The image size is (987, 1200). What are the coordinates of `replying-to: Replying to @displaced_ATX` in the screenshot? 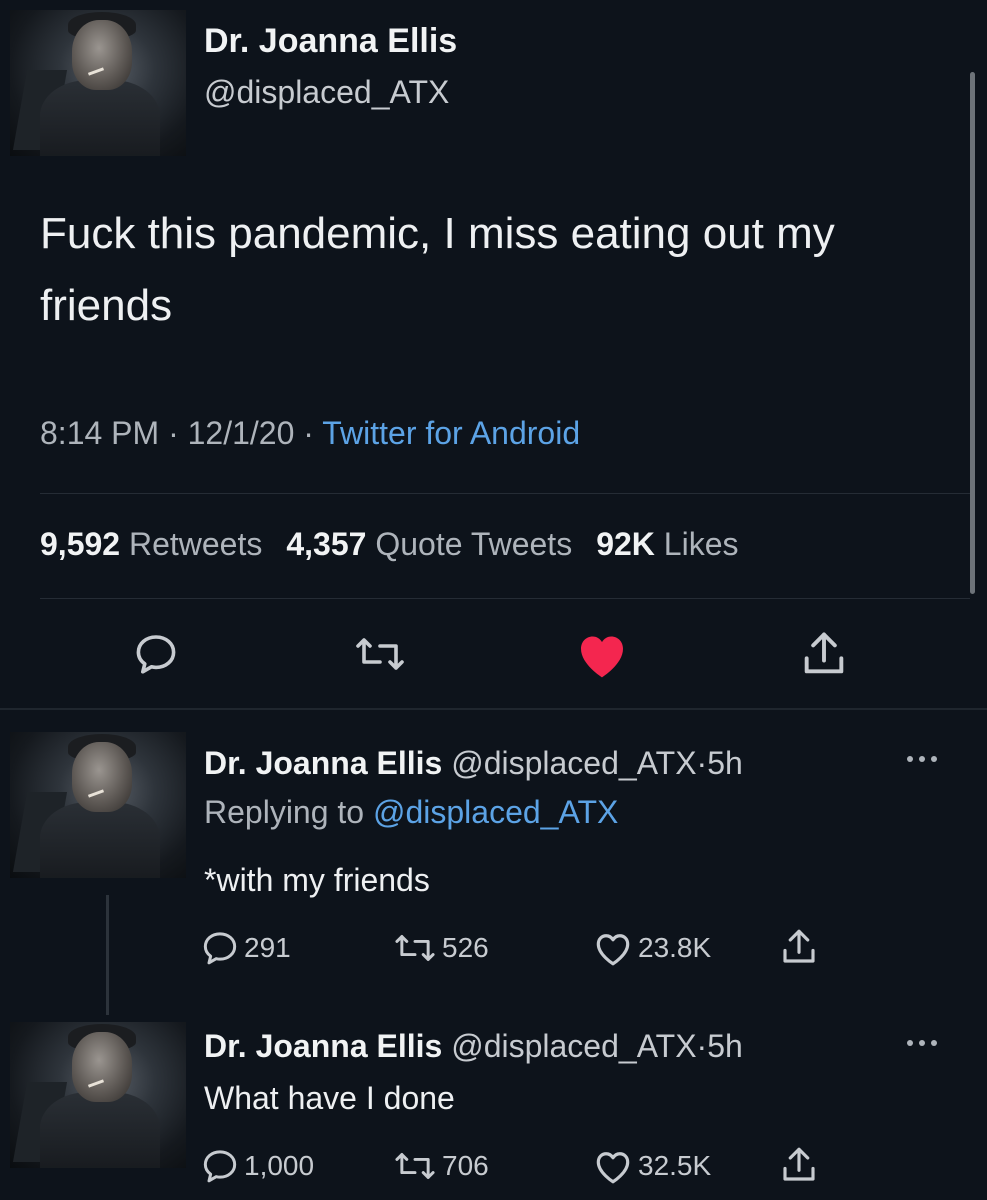 It's located at (411, 812).